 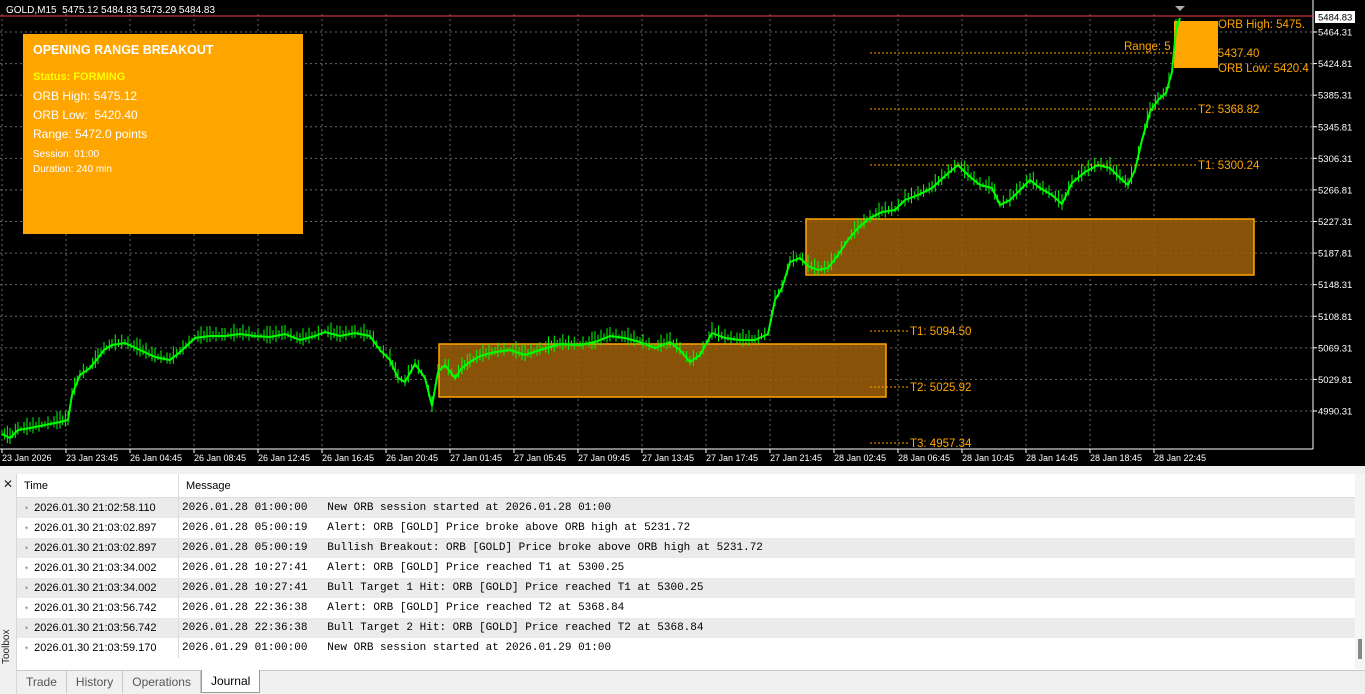 What do you see at coordinates (1335, 159) in the screenshot?
I see `price-tick-label: 5306.31` at bounding box center [1335, 159].